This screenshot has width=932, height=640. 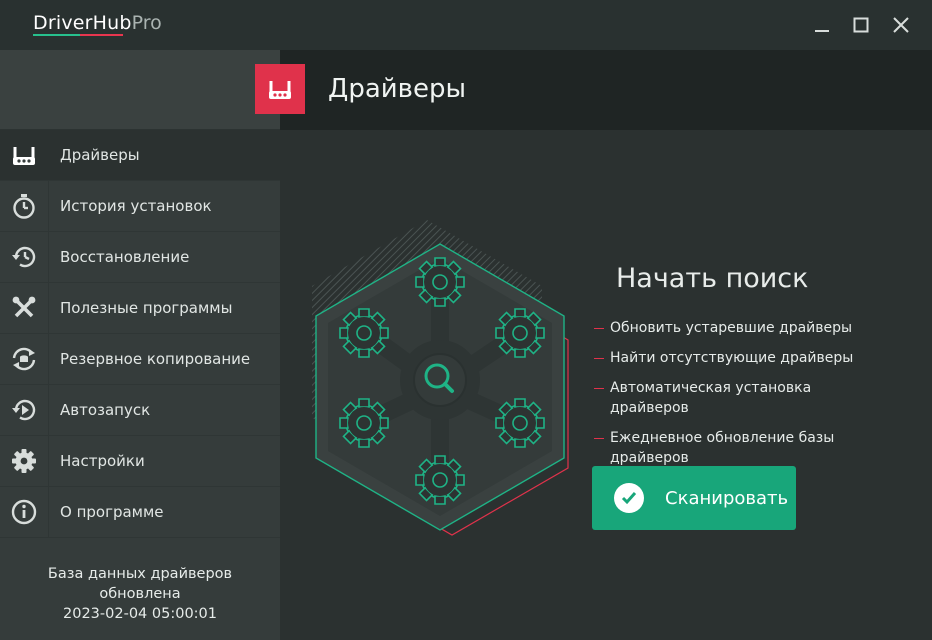 What do you see at coordinates (140, 90) in the screenshot?
I see `sidebar-header` at bounding box center [140, 90].